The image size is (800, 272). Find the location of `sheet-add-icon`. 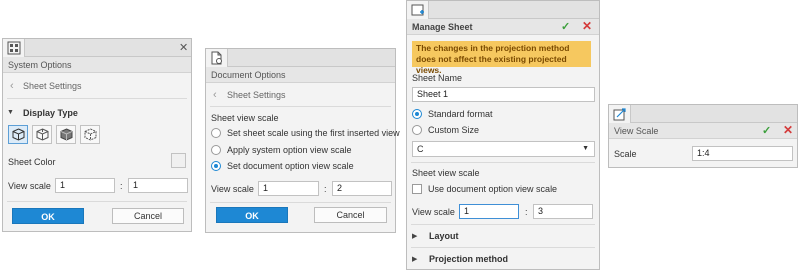

sheet-add-icon is located at coordinates (417, 10).